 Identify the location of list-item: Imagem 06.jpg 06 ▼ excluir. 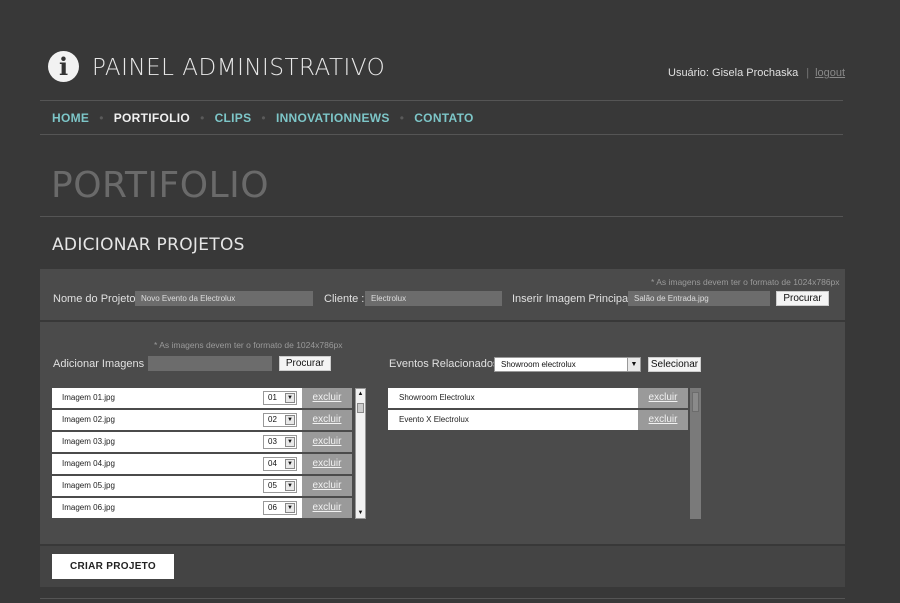
(202, 508).